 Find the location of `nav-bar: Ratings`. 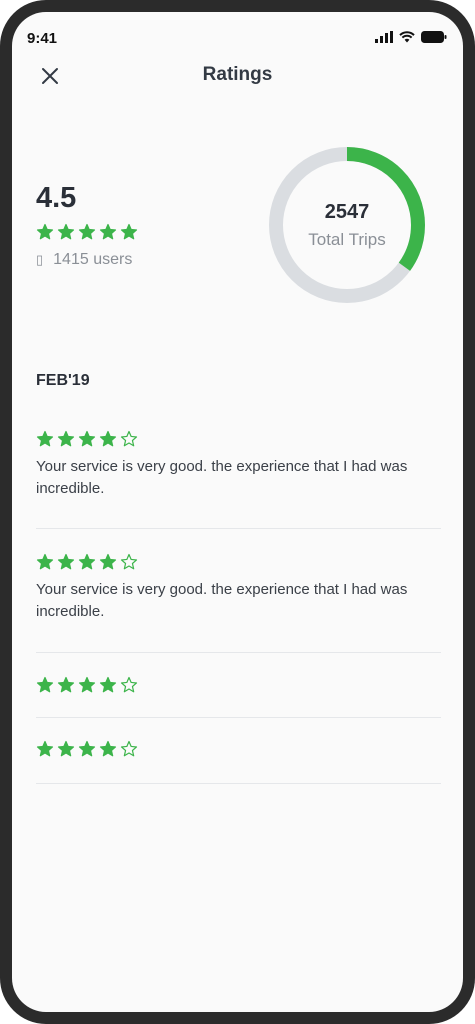

nav-bar: Ratings is located at coordinates (237, 76).